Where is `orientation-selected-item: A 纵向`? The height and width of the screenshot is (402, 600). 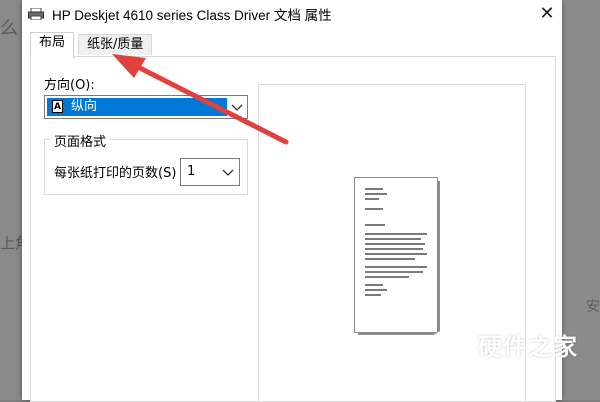 orientation-selected-item: A 纵向 is located at coordinates (137, 107).